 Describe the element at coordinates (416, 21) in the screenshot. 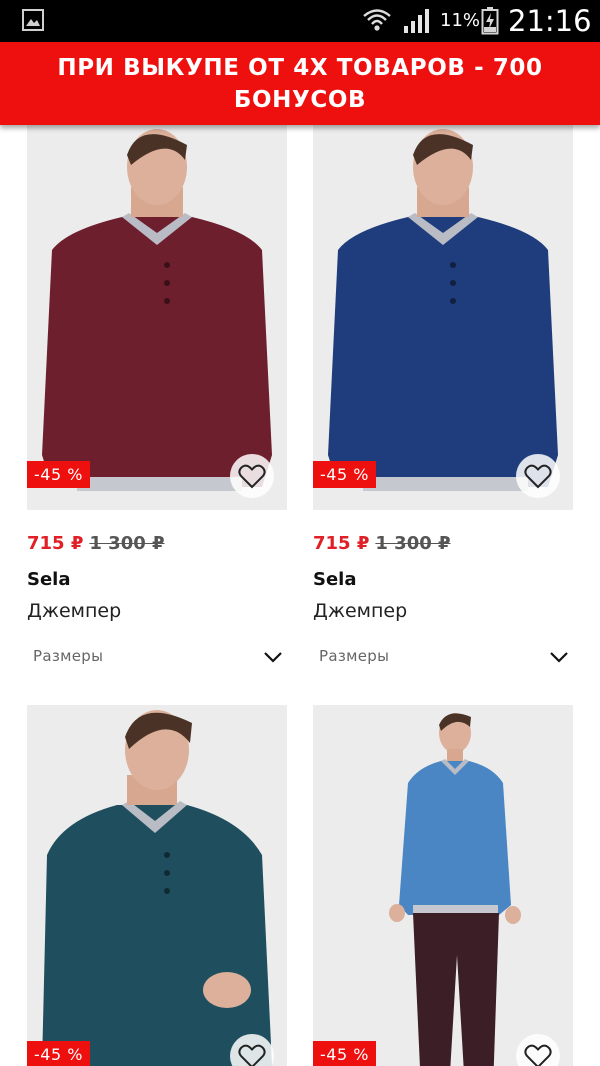

I see `signal-icon` at that location.